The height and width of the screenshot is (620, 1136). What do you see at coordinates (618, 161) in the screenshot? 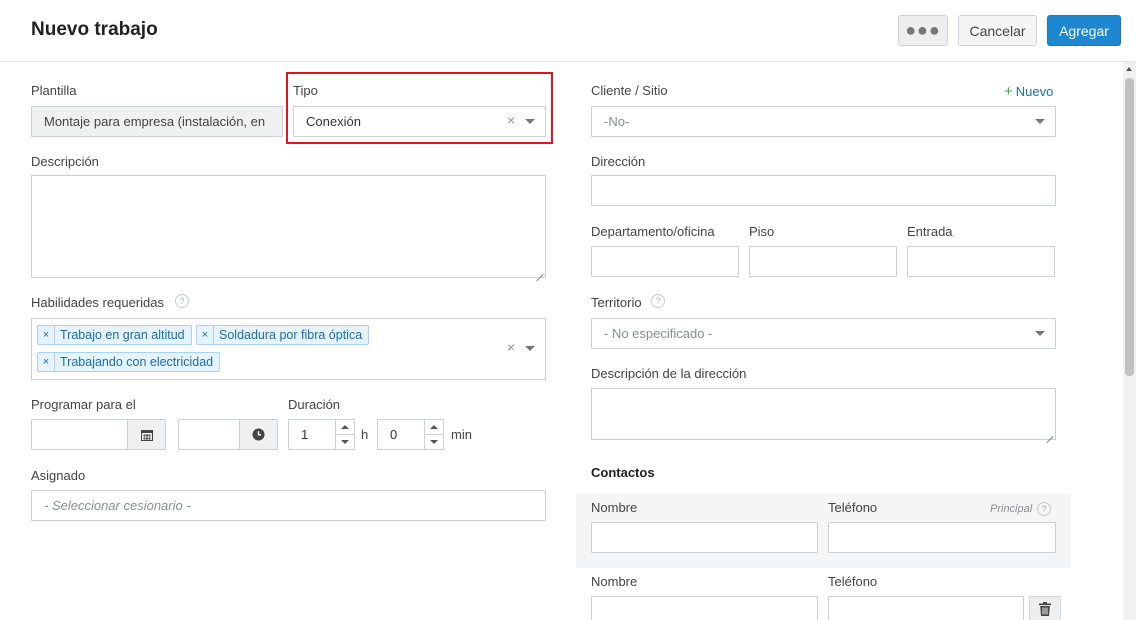
I see `address-label: Dirección` at bounding box center [618, 161].